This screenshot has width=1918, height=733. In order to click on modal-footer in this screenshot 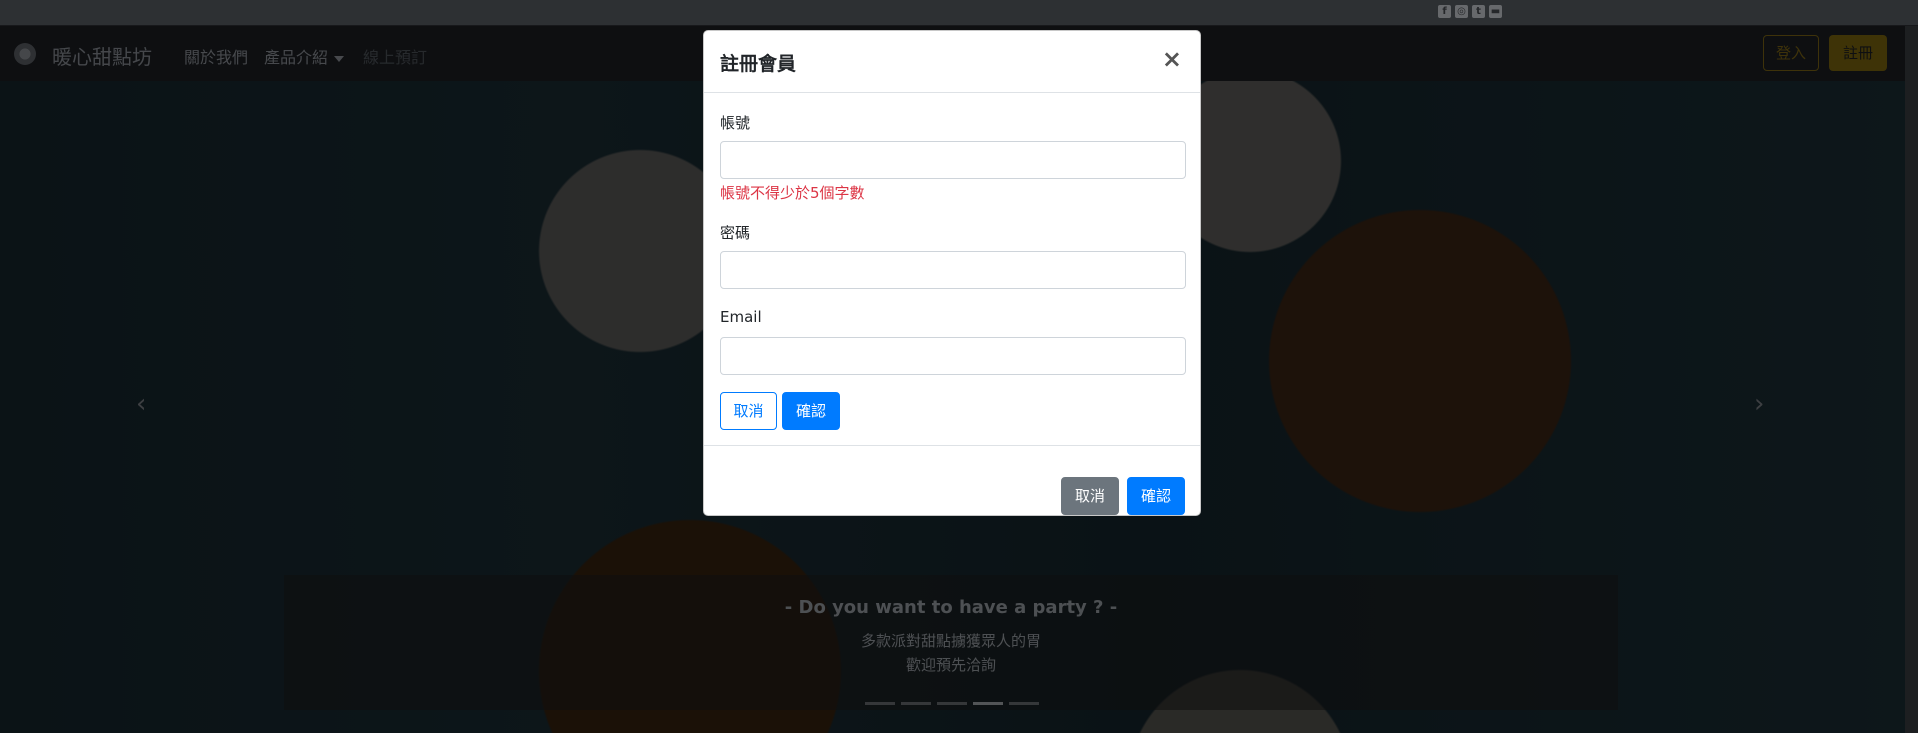, I will do `click(952, 481)`.